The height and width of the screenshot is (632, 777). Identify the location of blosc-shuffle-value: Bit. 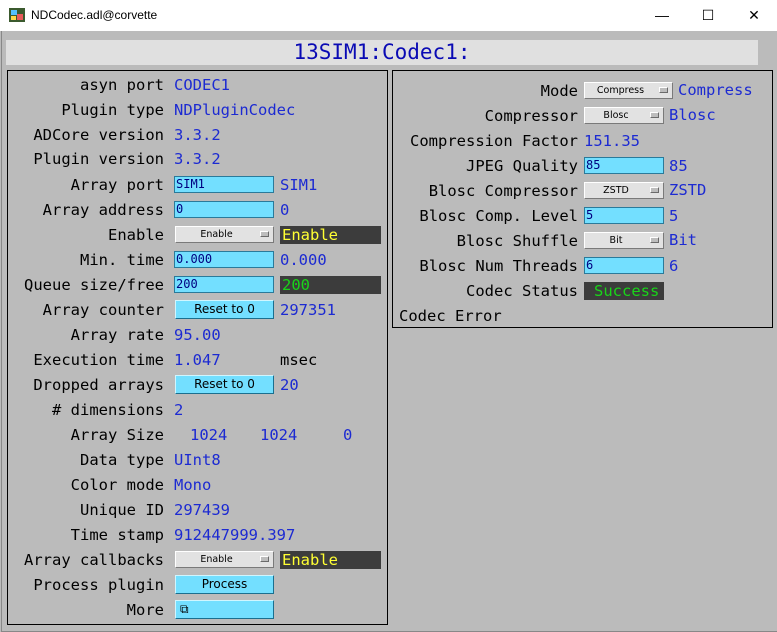
(683, 240).